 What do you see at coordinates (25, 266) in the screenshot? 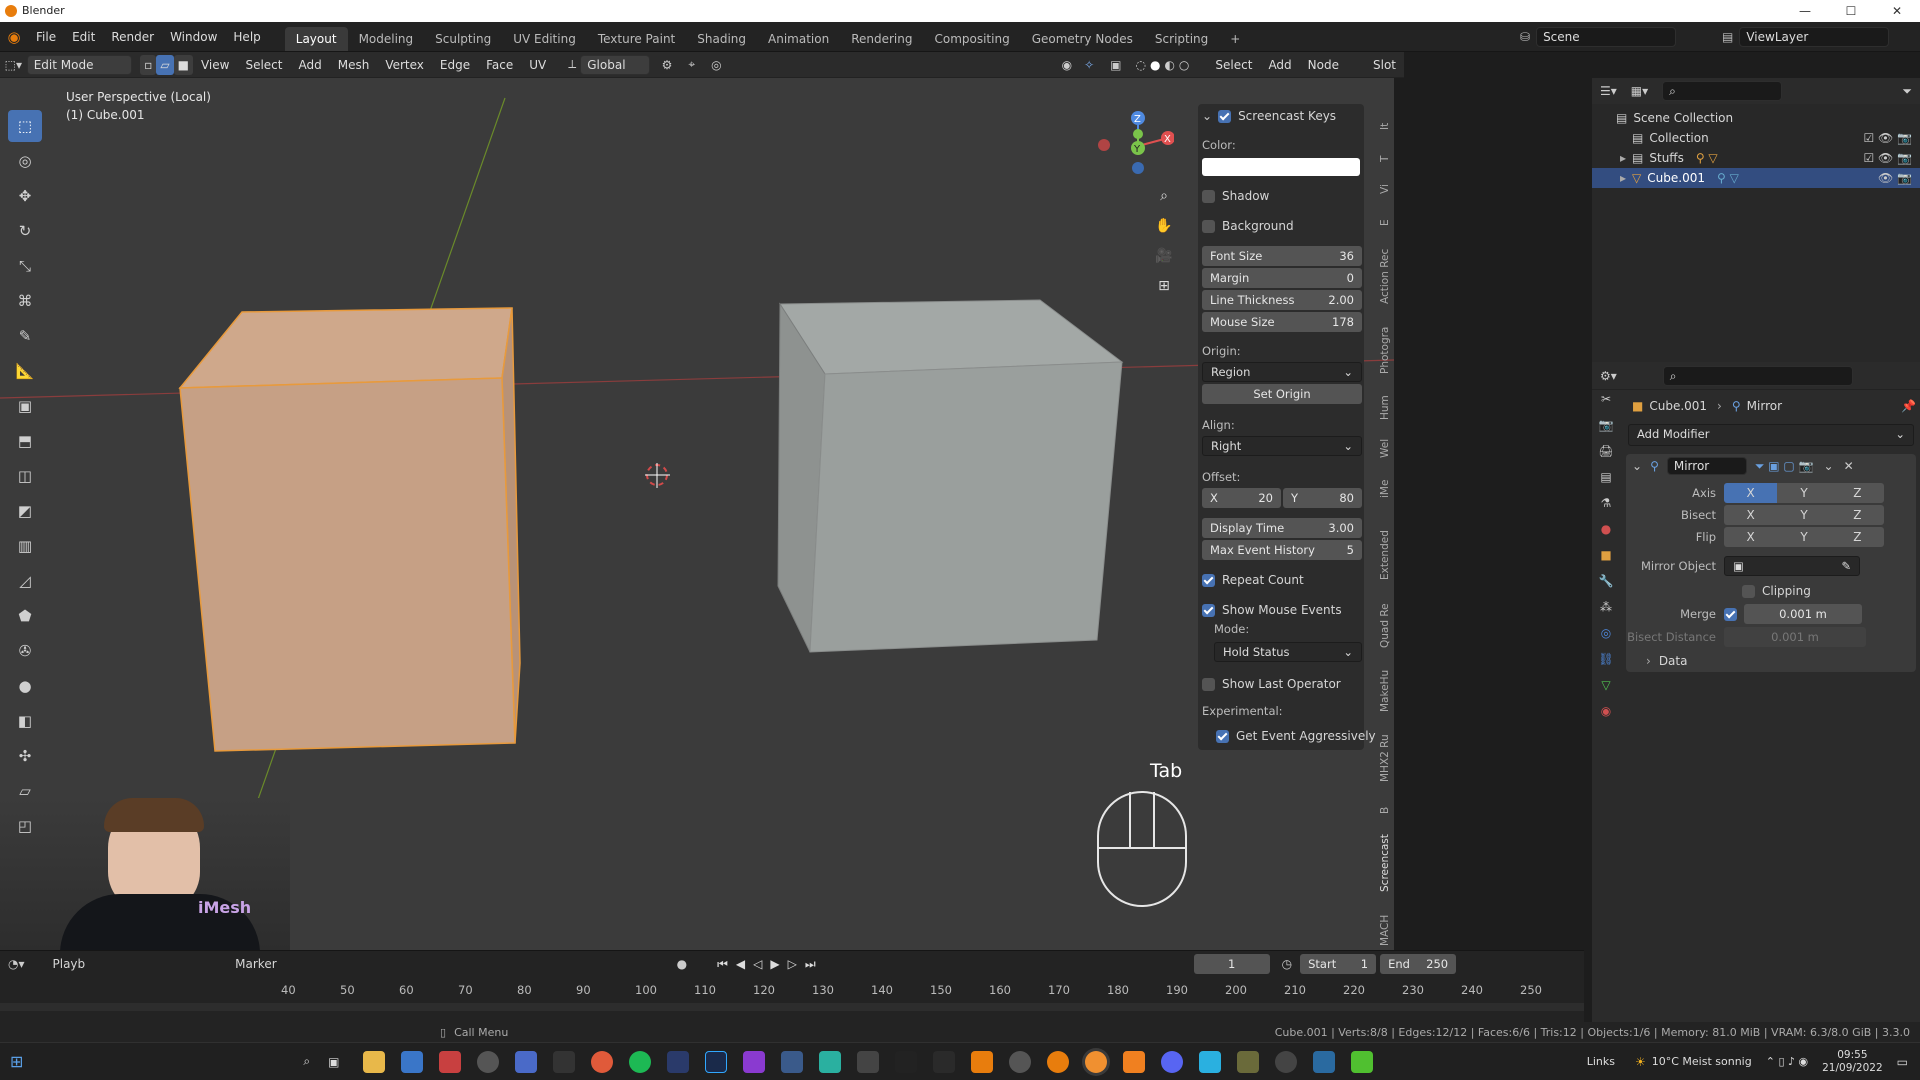
I see `scale-tool-icon: ⤡` at bounding box center [25, 266].